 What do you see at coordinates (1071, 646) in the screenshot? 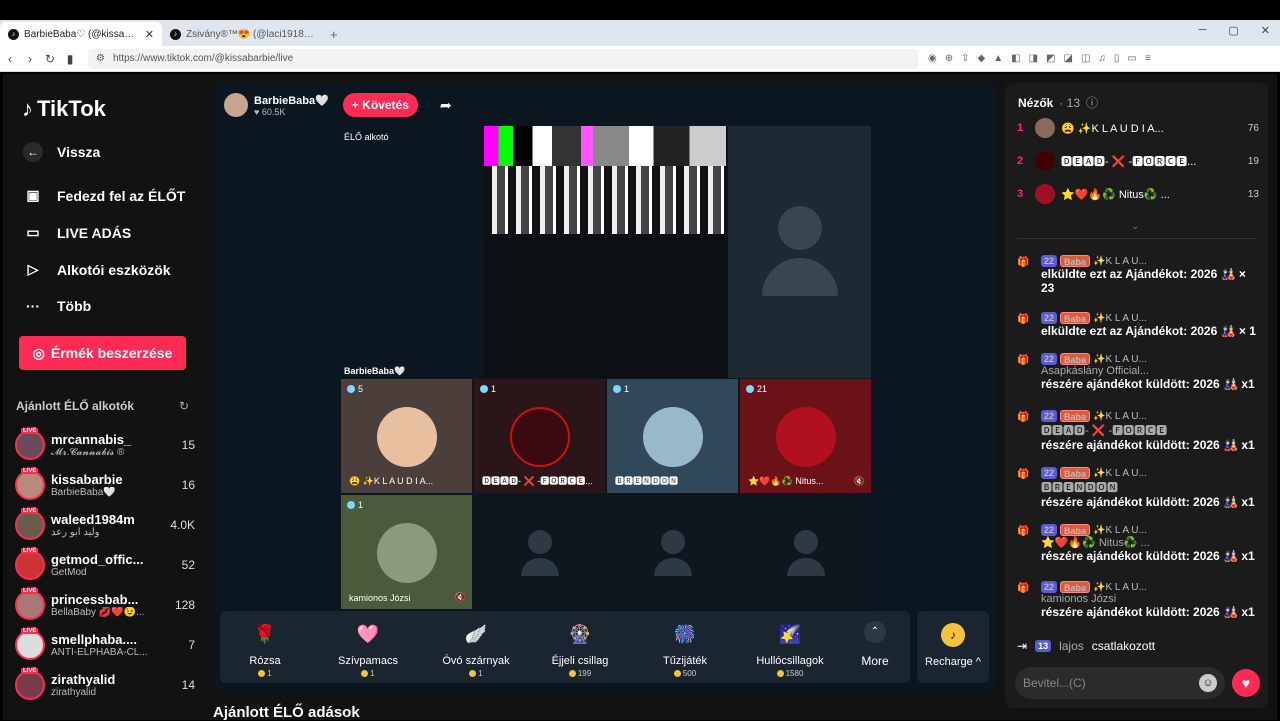
I see `joined-user: lajos` at bounding box center [1071, 646].